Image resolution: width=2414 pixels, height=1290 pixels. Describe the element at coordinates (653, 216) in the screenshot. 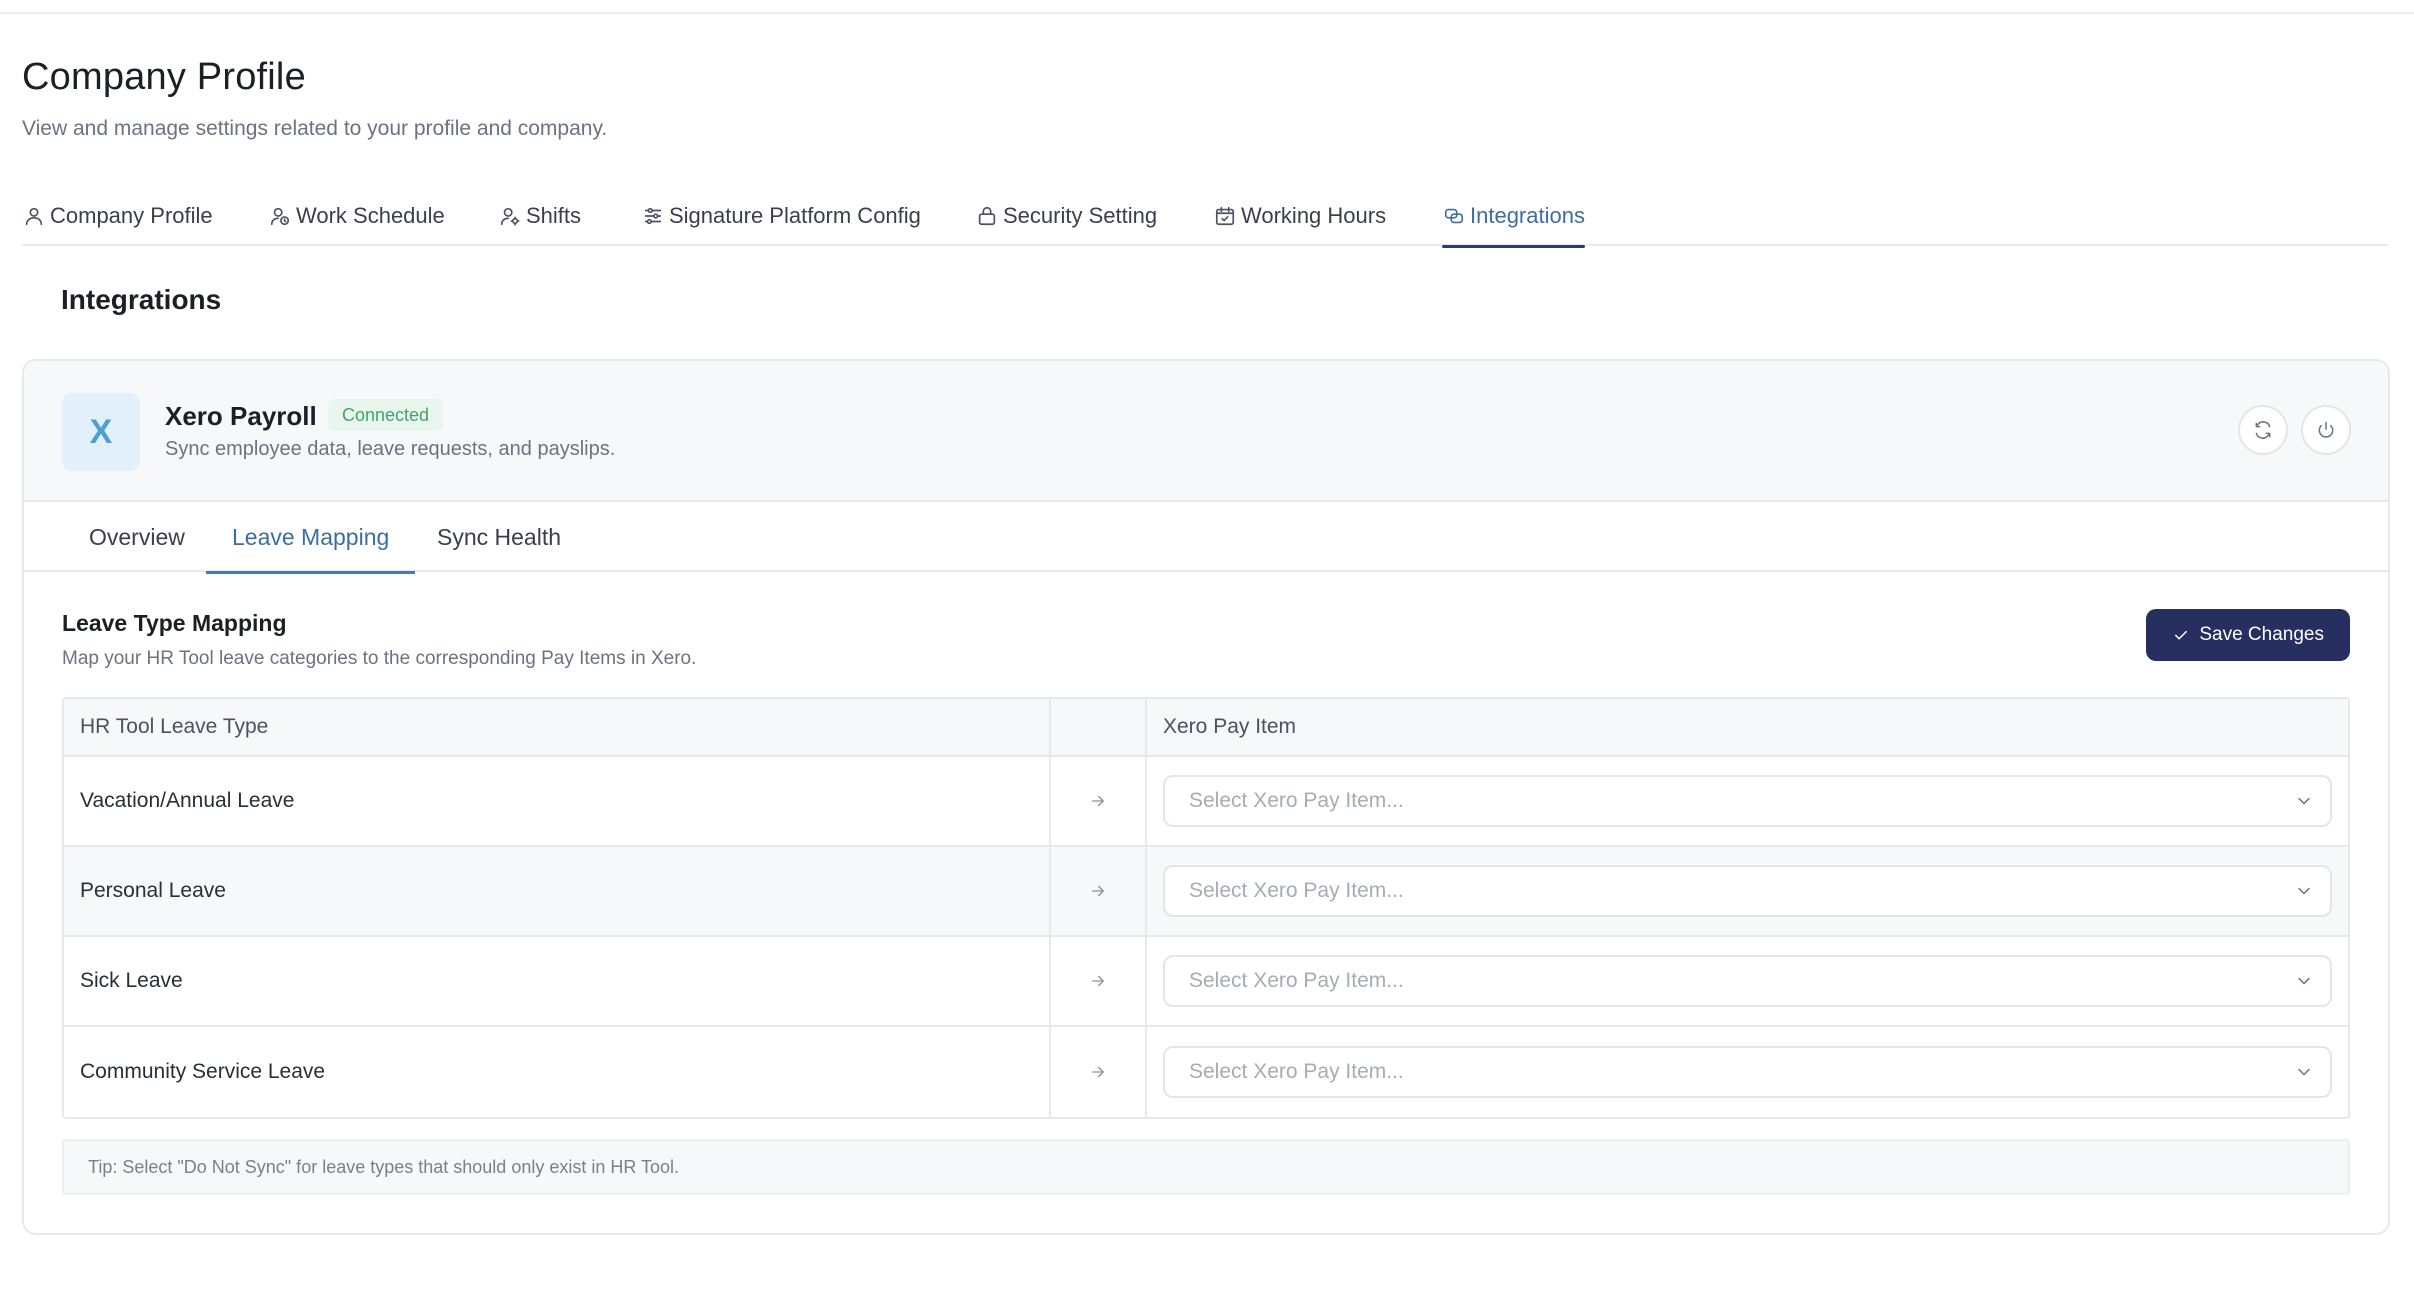

I see `sliders-icon` at that location.